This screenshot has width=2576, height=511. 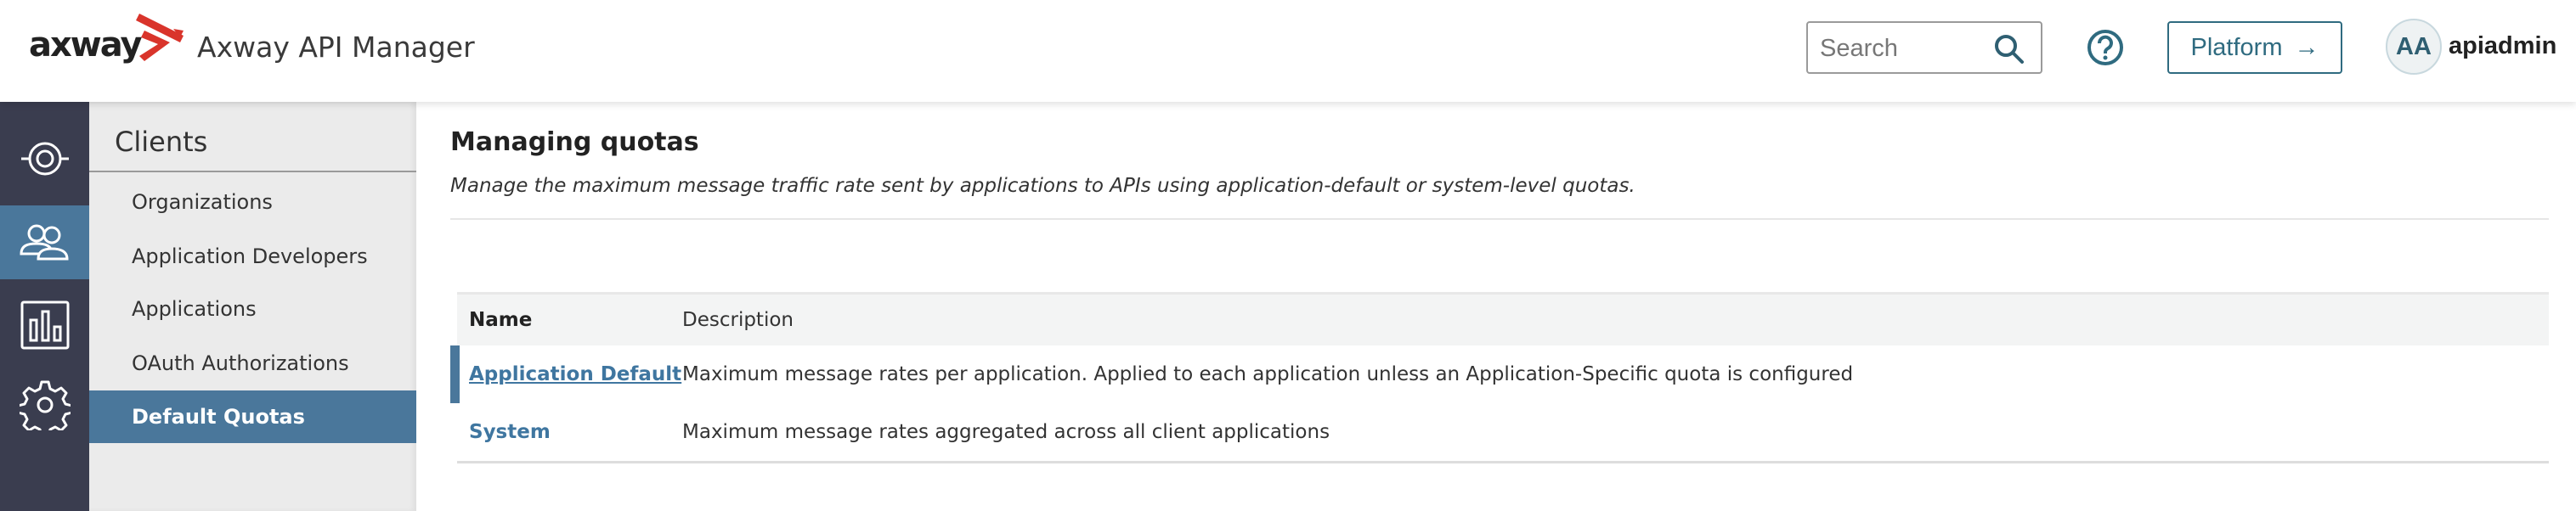 What do you see at coordinates (574, 142) in the screenshot?
I see `page-title: Managing quotas` at bounding box center [574, 142].